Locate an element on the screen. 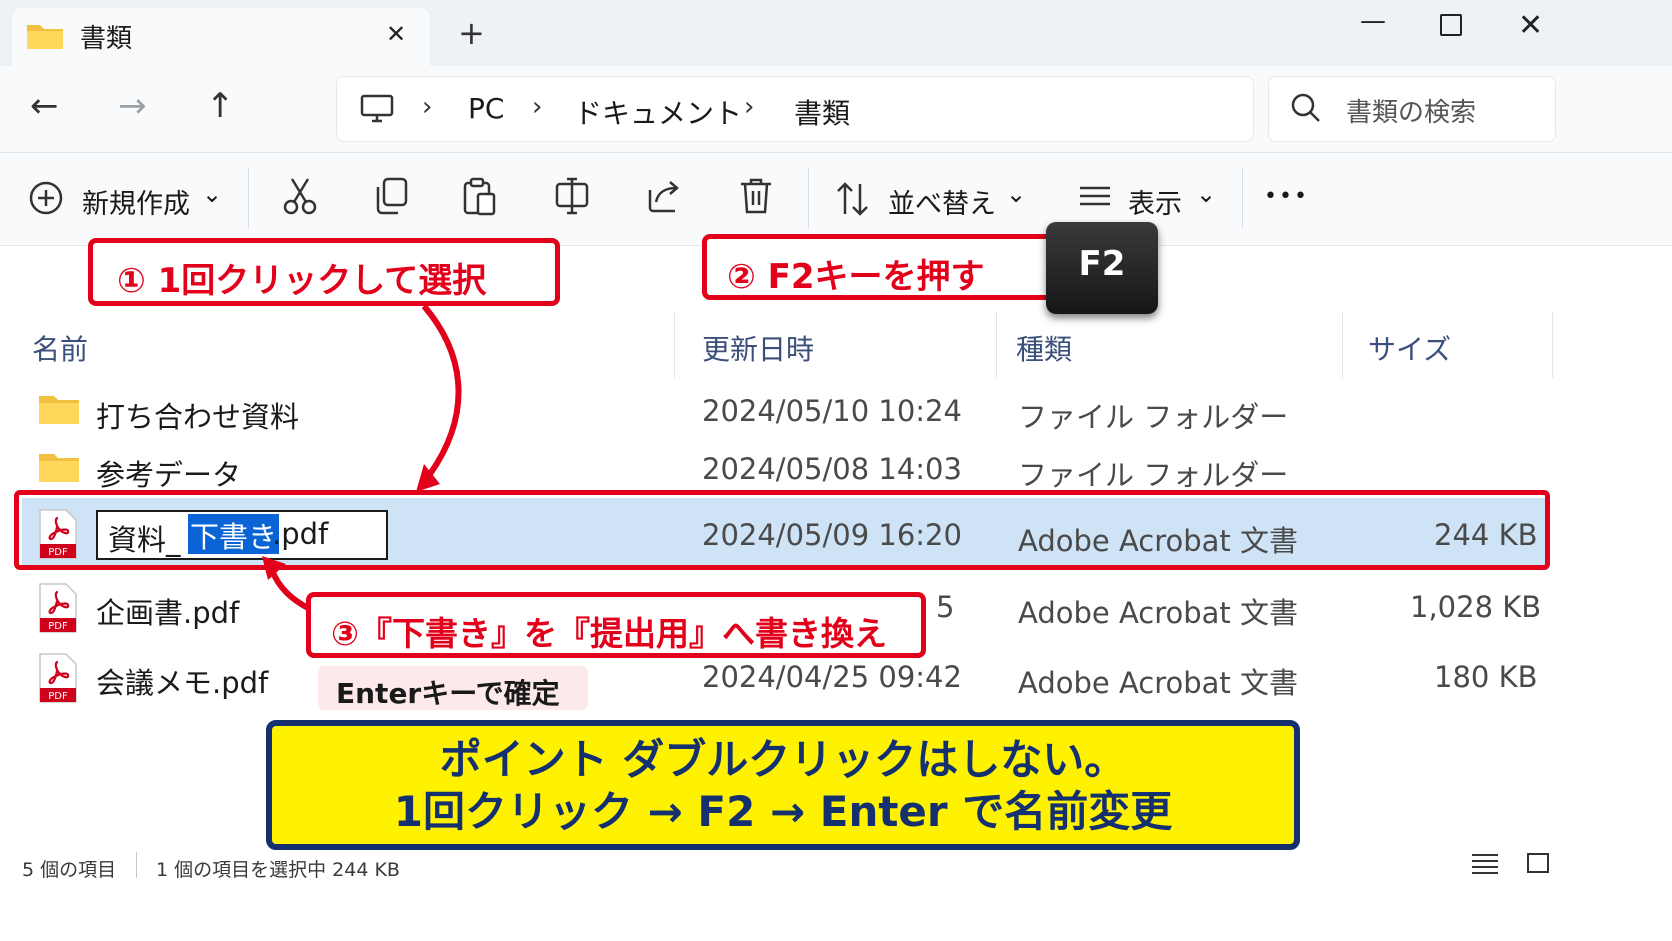 This screenshot has width=1672, height=941. enter-note: Enterキーで確定 is located at coordinates (453, 688).